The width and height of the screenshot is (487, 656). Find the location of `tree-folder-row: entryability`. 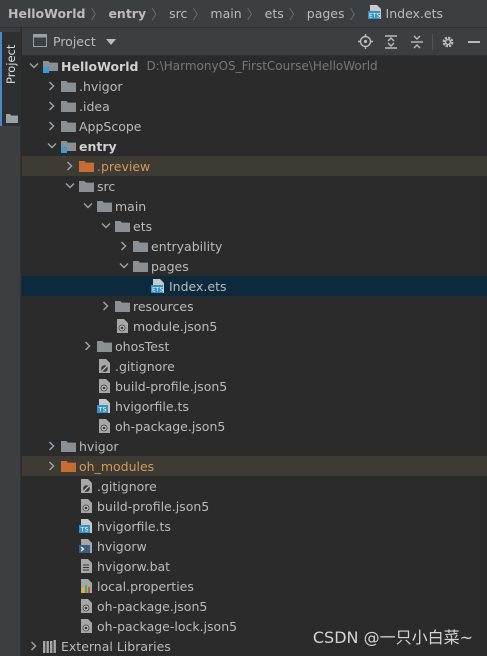

tree-folder-row: entryability is located at coordinates (254, 246).